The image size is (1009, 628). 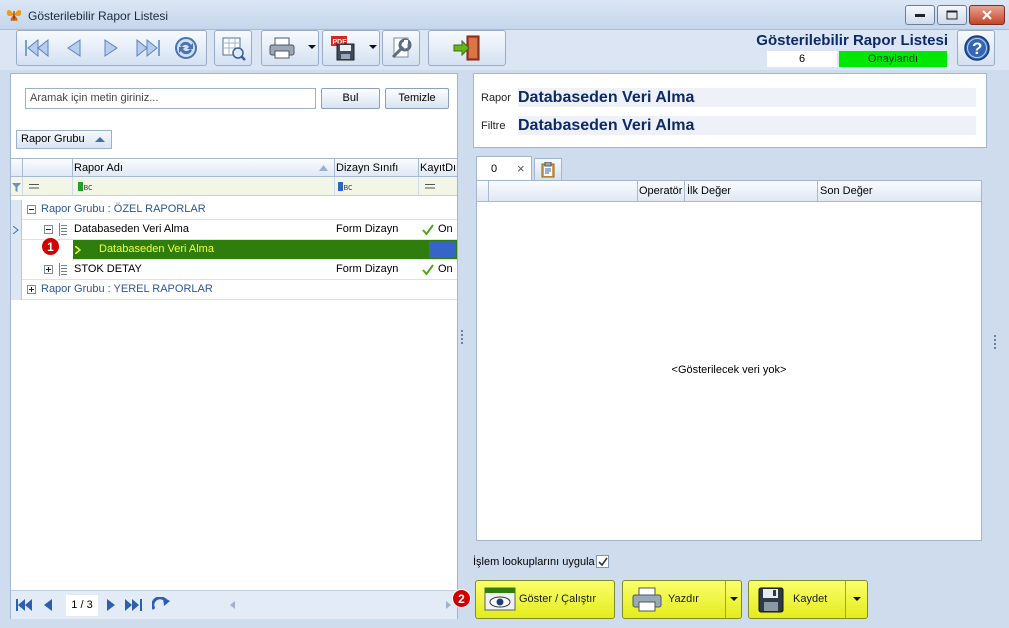 I want to click on text-filter-icon: BC, so click(x=85, y=186).